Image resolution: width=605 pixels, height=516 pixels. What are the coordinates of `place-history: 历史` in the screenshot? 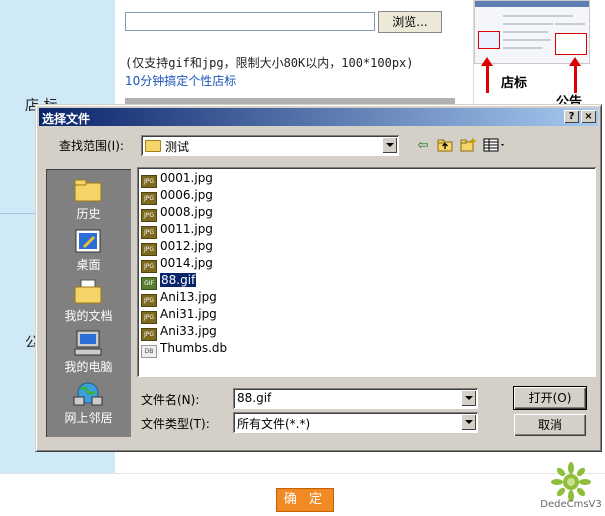 It's located at (88, 198).